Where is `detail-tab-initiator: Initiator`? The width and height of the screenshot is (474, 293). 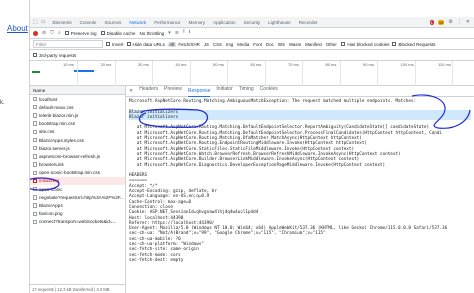
detail-tab-initiator: Initiator is located at coordinates (224, 91).